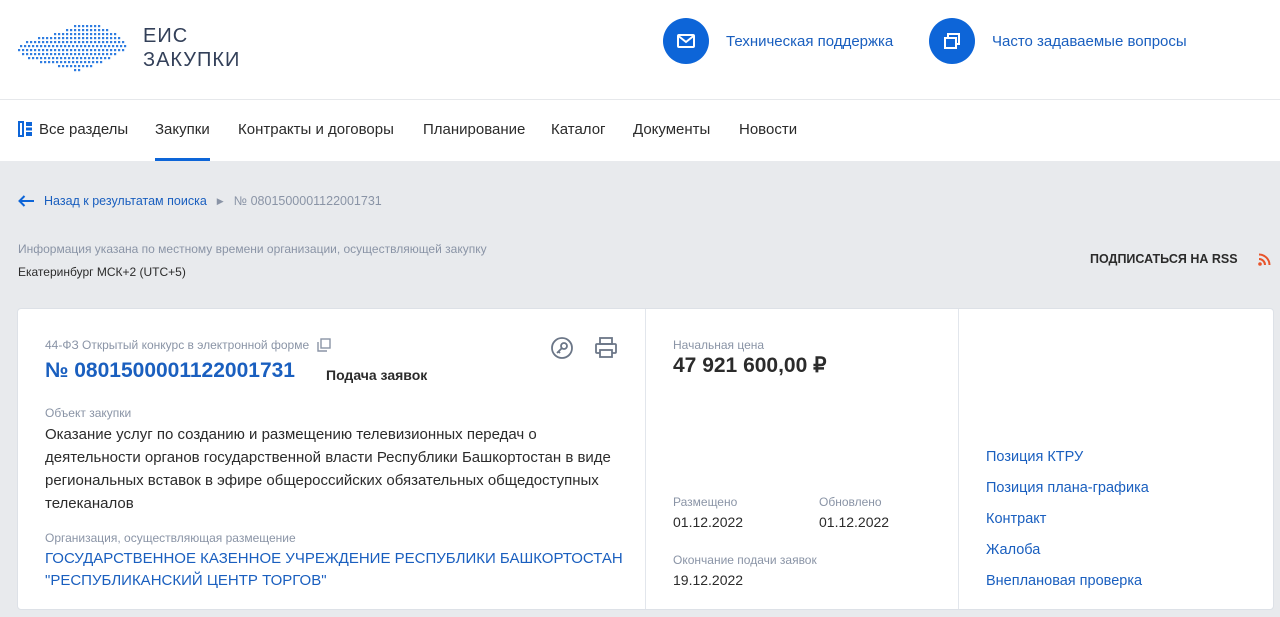 This screenshot has height=617, width=1280. What do you see at coordinates (102, 272) in the screenshot?
I see `timezone-value: Екатеринбург МСК+2 (UTC+5)` at bounding box center [102, 272].